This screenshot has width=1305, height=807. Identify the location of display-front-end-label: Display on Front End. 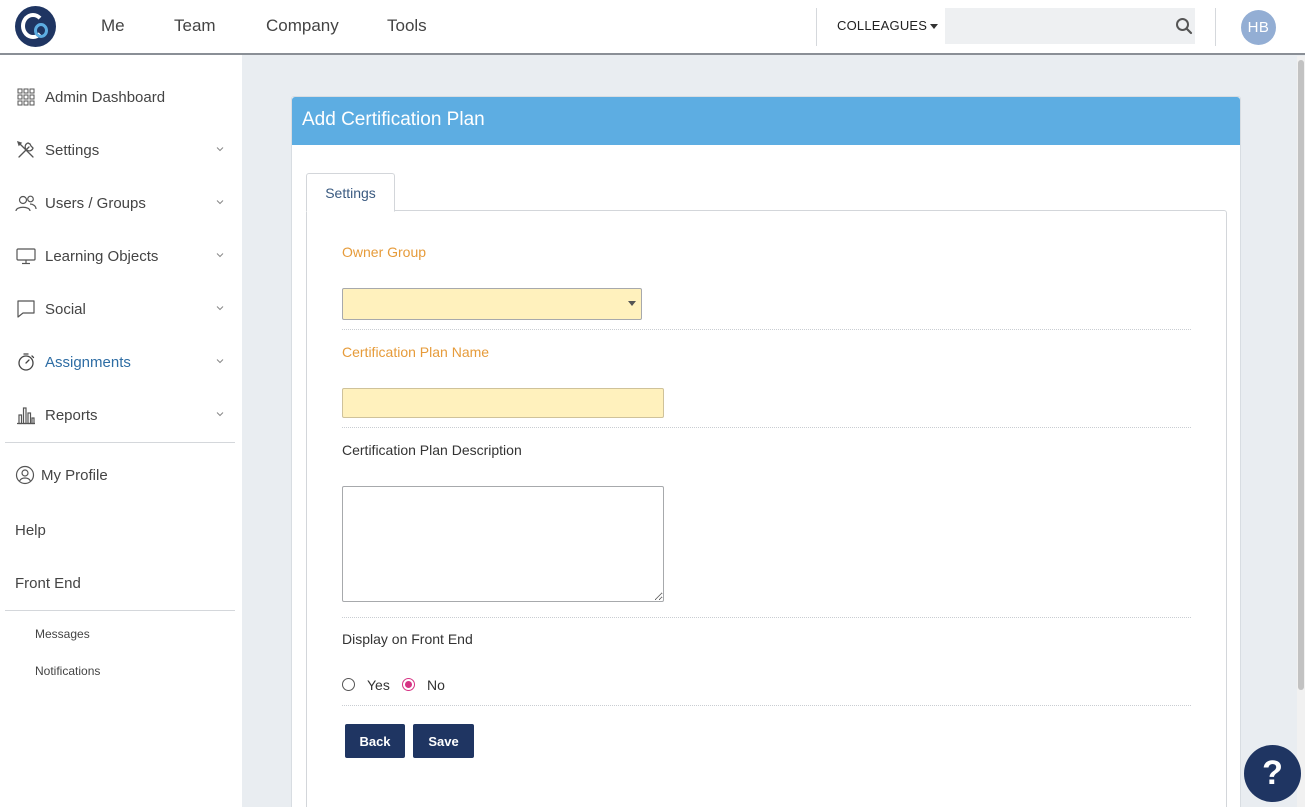
(407, 639).